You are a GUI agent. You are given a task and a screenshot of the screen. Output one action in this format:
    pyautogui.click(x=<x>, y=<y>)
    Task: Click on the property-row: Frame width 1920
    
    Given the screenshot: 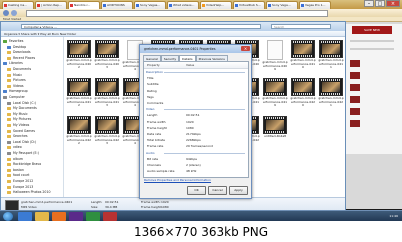 What is the action you would take?
    pyautogui.click(x=196, y=122)
    